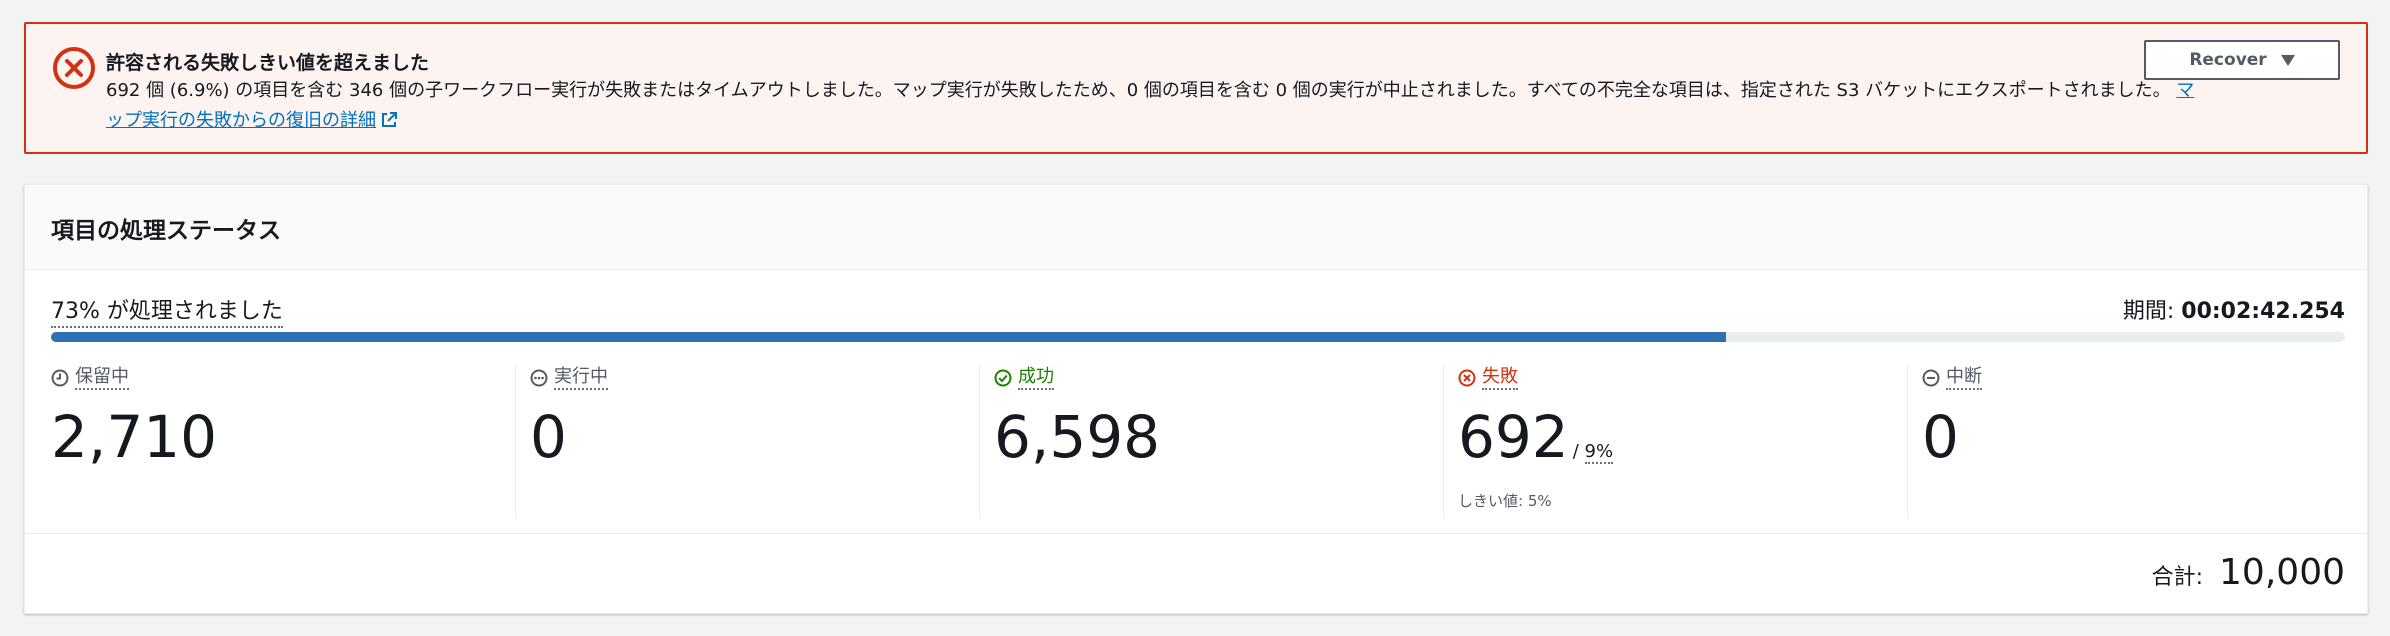  Describe the element at coordinates (1940, 437) in the screenshot. I see `stat-aborted-value: 0` at that location.